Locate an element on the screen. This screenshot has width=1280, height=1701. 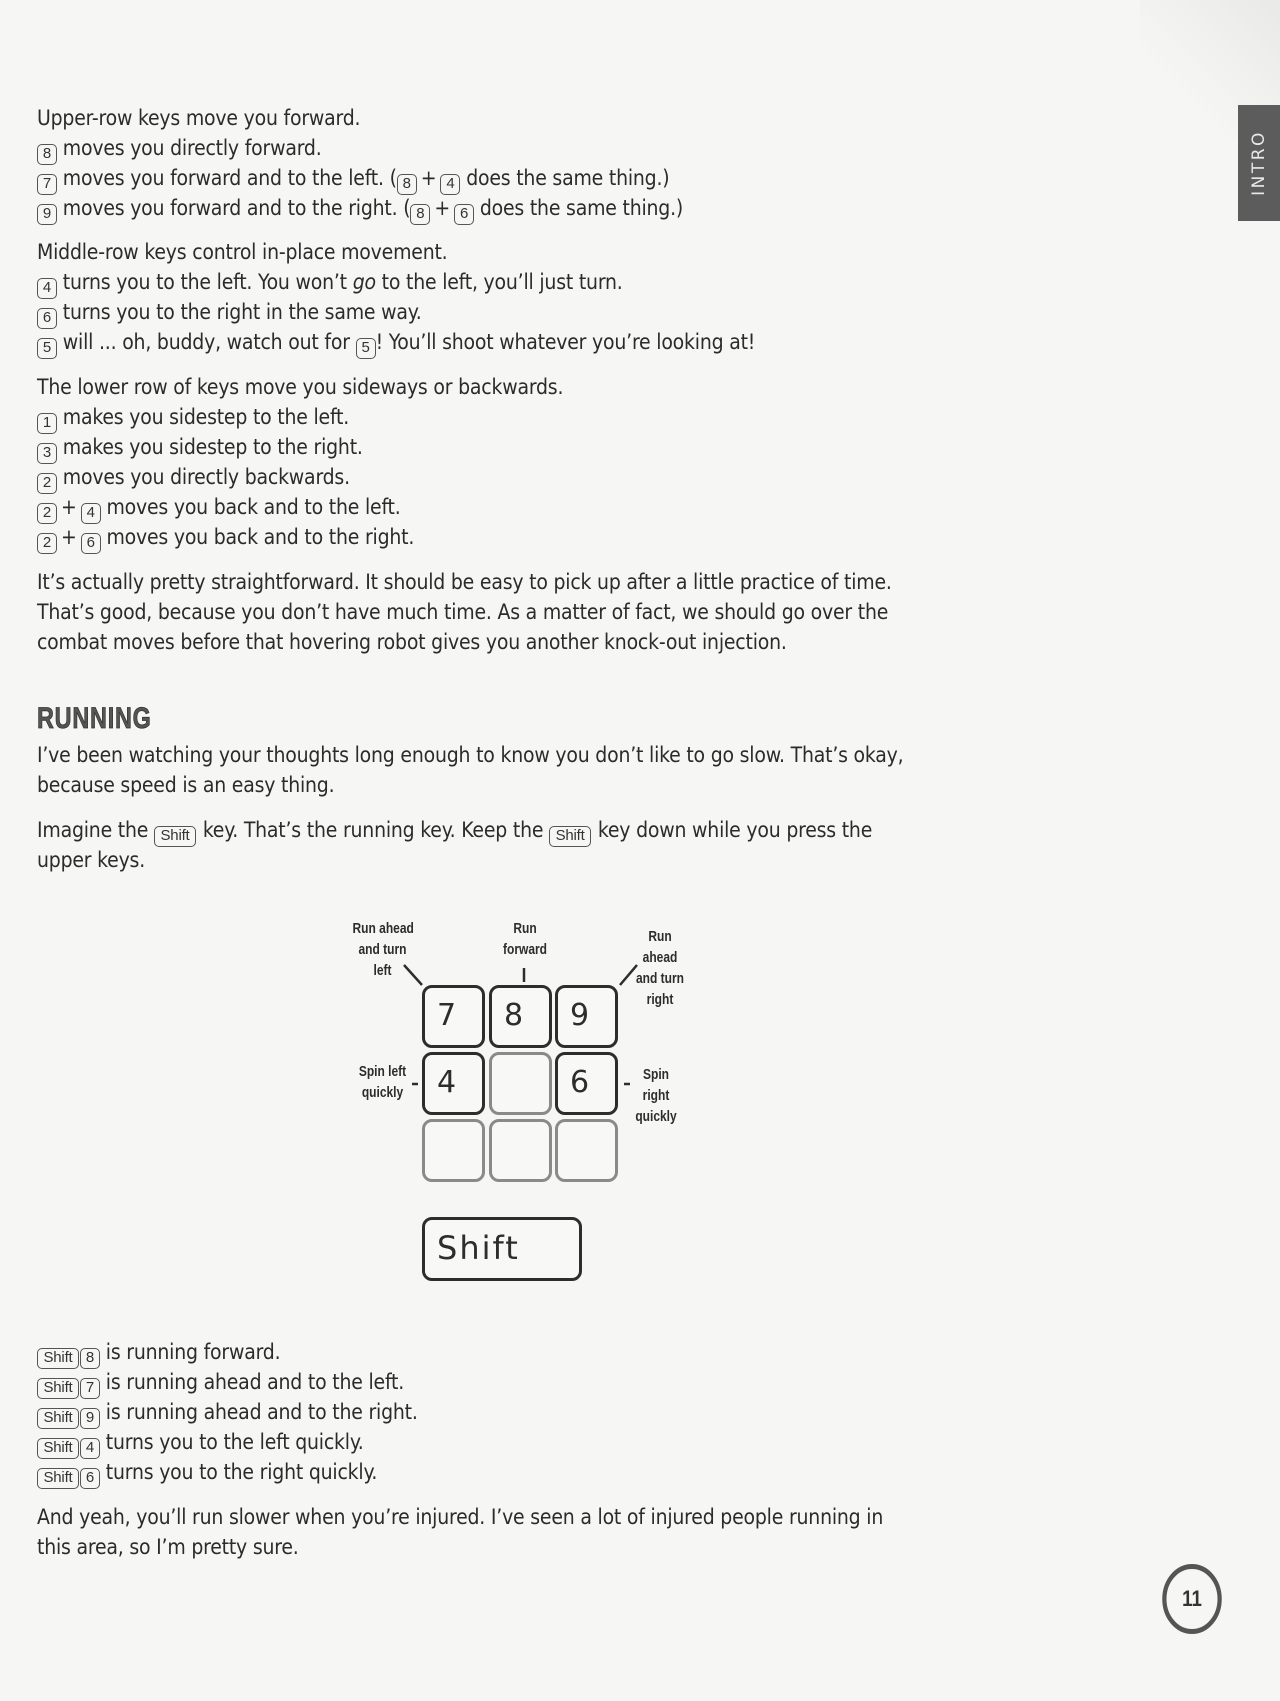
line-text: is running ahead and to the left. is located at coordinates (252, 1382).